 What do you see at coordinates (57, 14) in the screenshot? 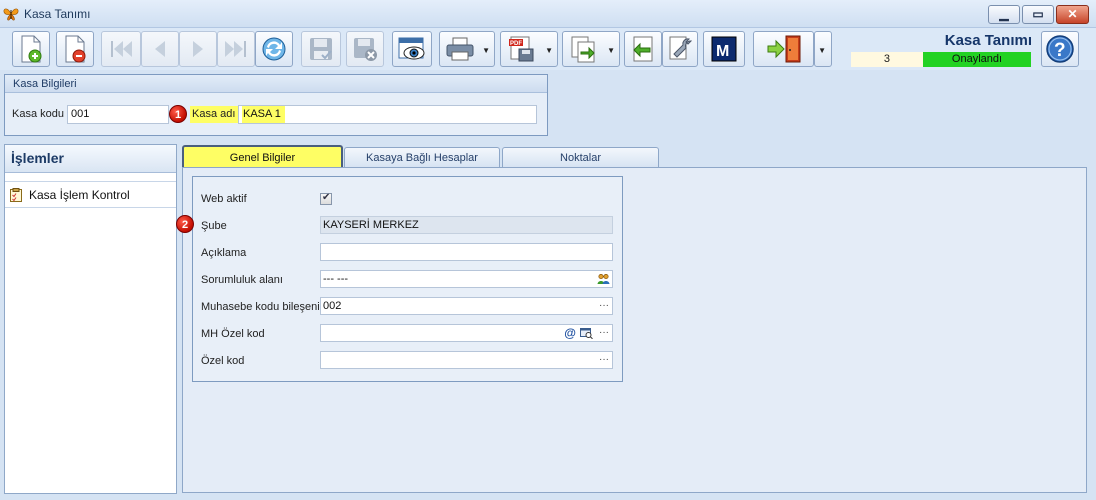
I see `window-title: Kasa Tanımı` at bounding box center [57, 14].